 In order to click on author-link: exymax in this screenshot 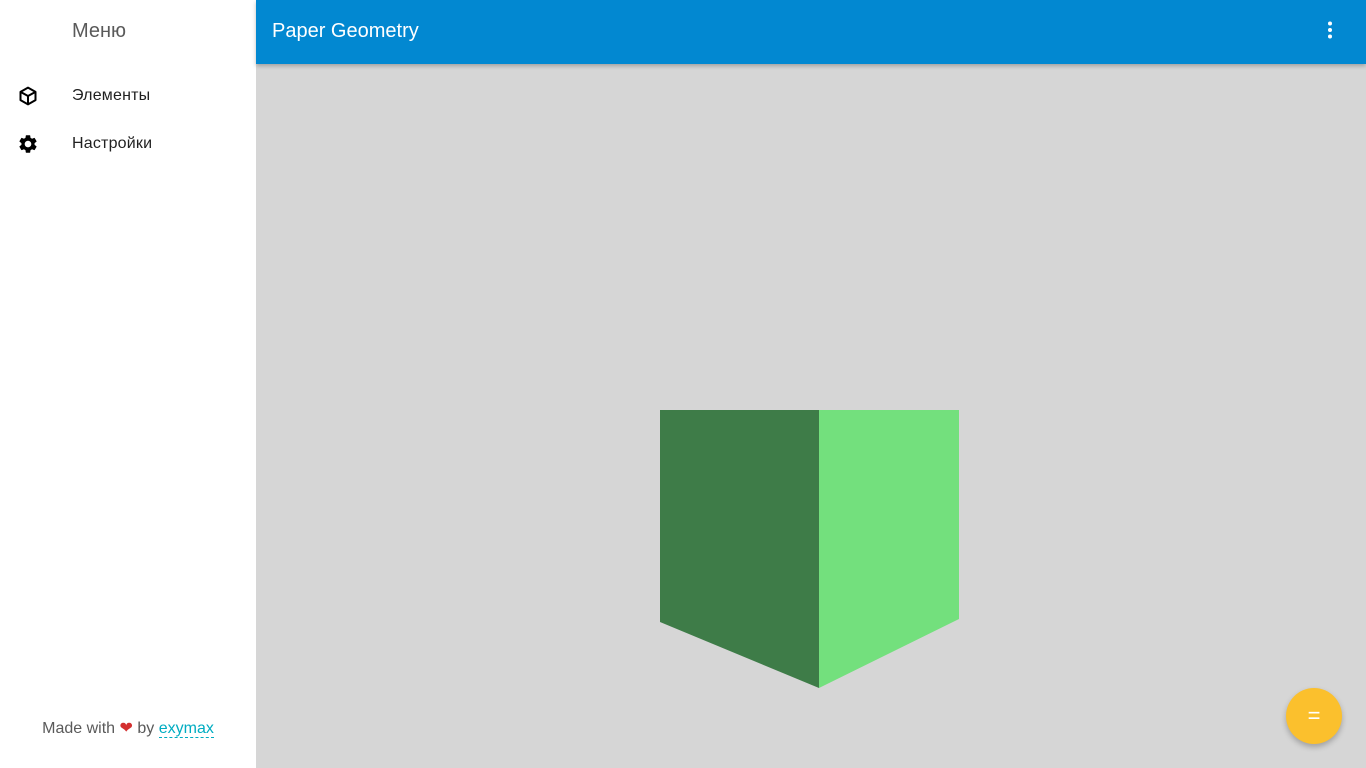, I will do `click(186, 729)`.